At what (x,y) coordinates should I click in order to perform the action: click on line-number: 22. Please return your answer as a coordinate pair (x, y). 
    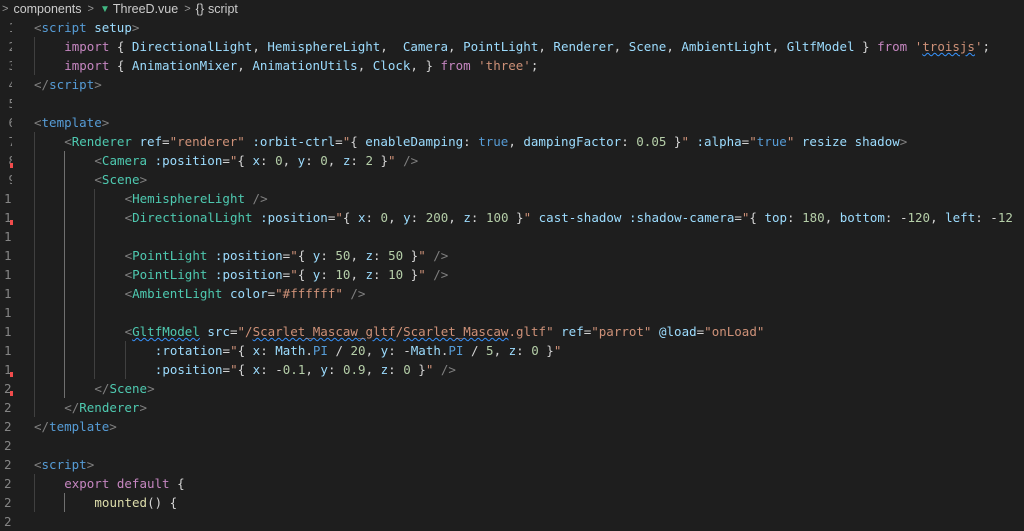
    Looking at the image, I should click on (6, 426).